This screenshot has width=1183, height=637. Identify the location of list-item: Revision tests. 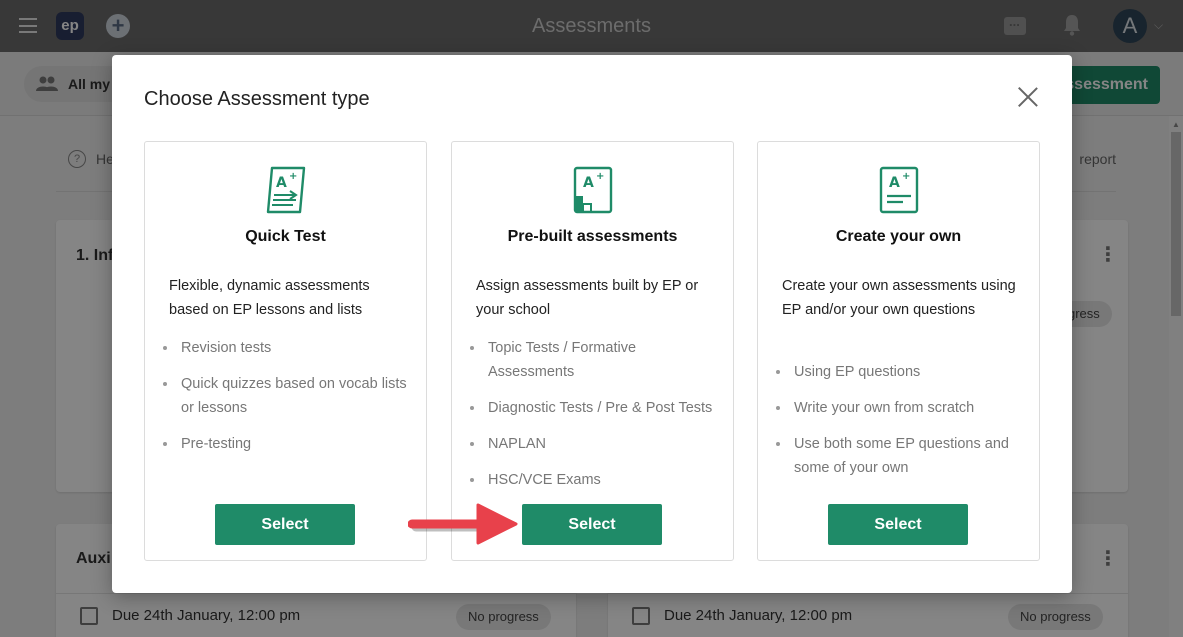
(287, 348).